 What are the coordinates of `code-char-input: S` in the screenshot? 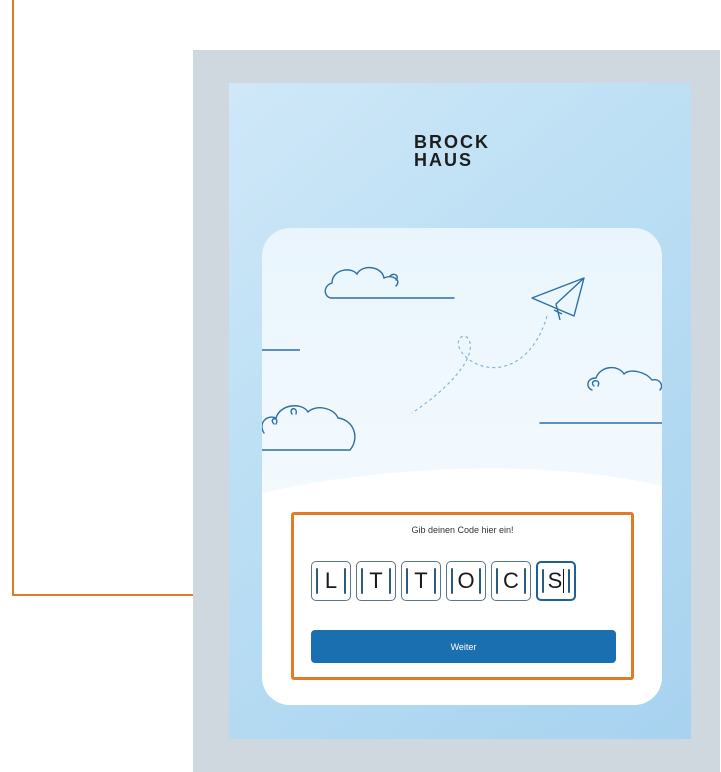 It's located at (556, 581).